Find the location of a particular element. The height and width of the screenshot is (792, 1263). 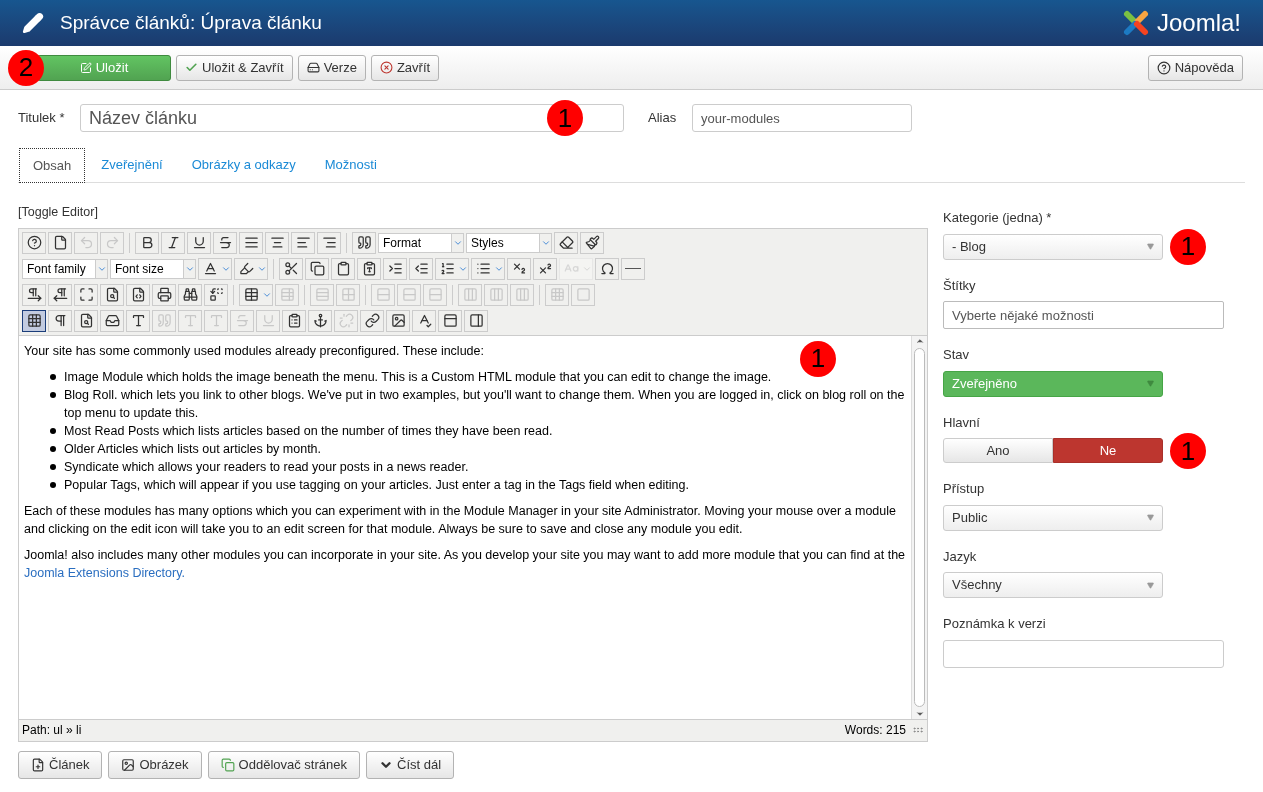

undo-icon is located at coordinates (86, 243).